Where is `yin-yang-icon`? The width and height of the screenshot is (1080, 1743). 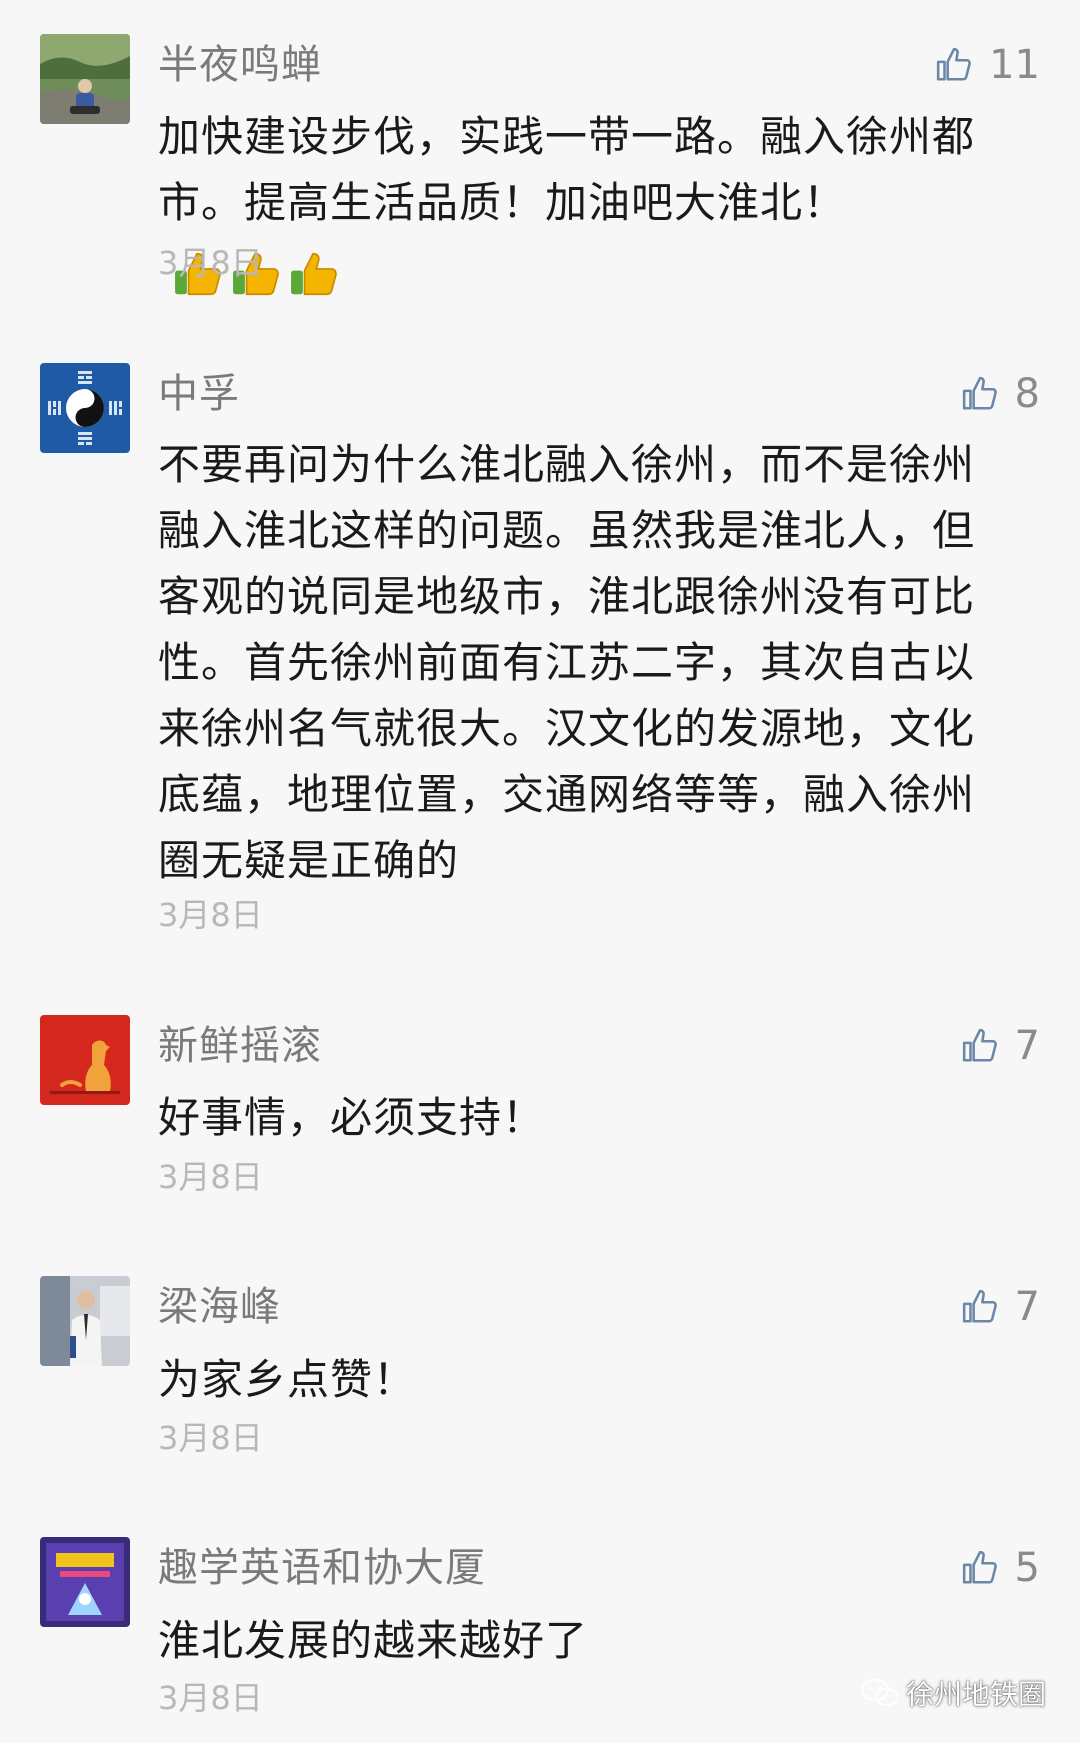
yin-yang-icon is located at coordinates (85, 408).